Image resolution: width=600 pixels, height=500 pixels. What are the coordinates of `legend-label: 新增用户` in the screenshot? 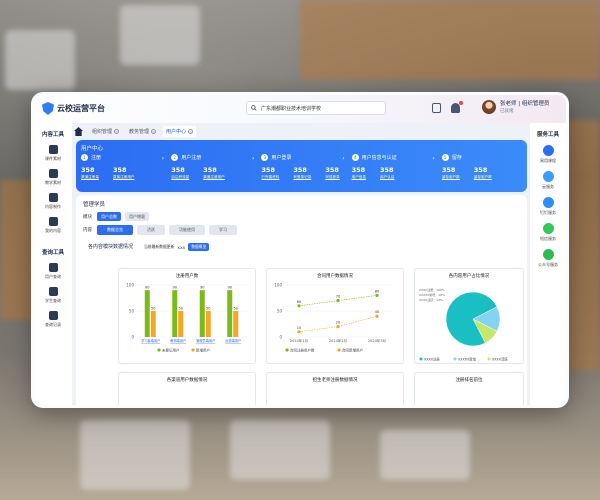 It's located at (203, 349).